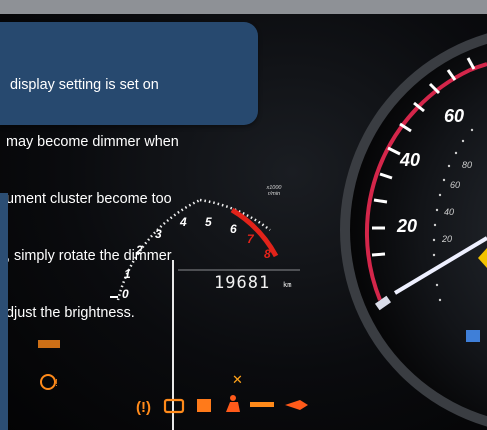 The height and width of the screenshot is (430, 487). I want to click on parking-brake-icon: !, so click(49, 365).